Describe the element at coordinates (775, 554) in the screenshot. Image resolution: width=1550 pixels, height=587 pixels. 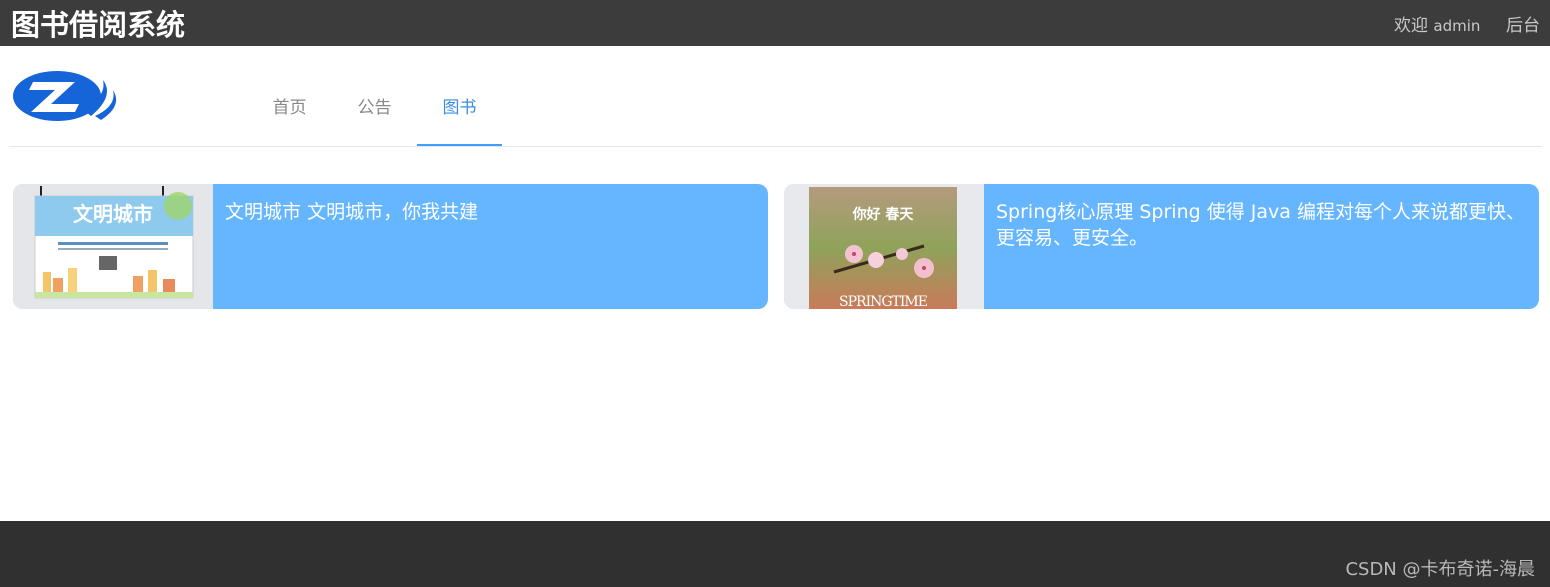
I see `footer: CSDN @卡布奇诺-海晨` at that location.